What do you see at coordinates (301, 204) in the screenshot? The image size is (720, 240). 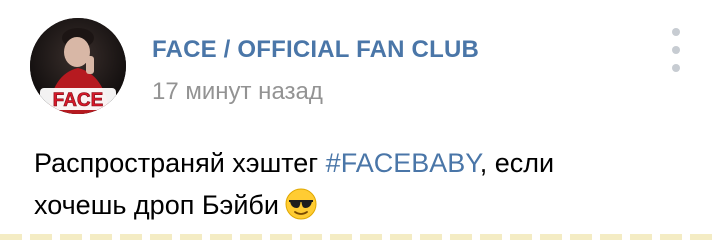 I see `sunglasses-emoji-icon` at bounding box center [301, 204].